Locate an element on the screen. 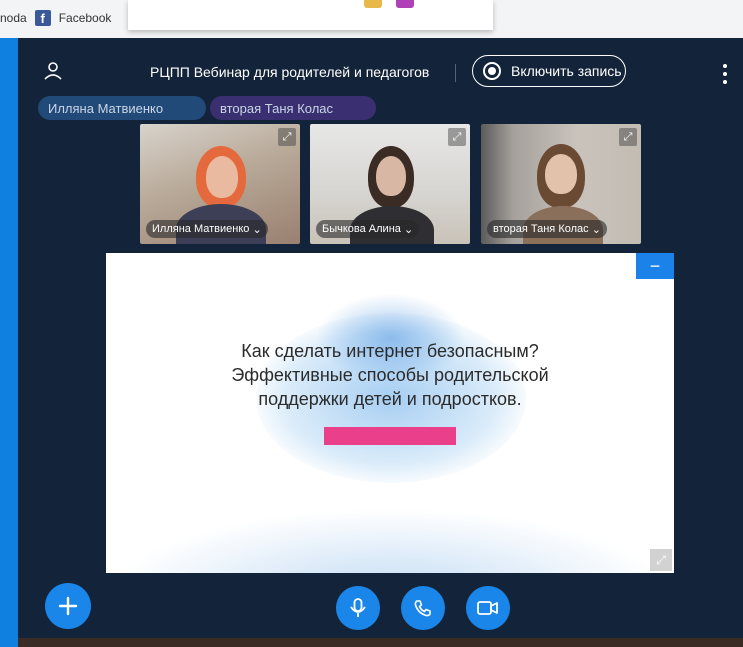 Image resolution: width=743 pixels, height=647 pixels. participant-name-label: вторая Таня Колас ⌄ is located at coordinates (547, 229).